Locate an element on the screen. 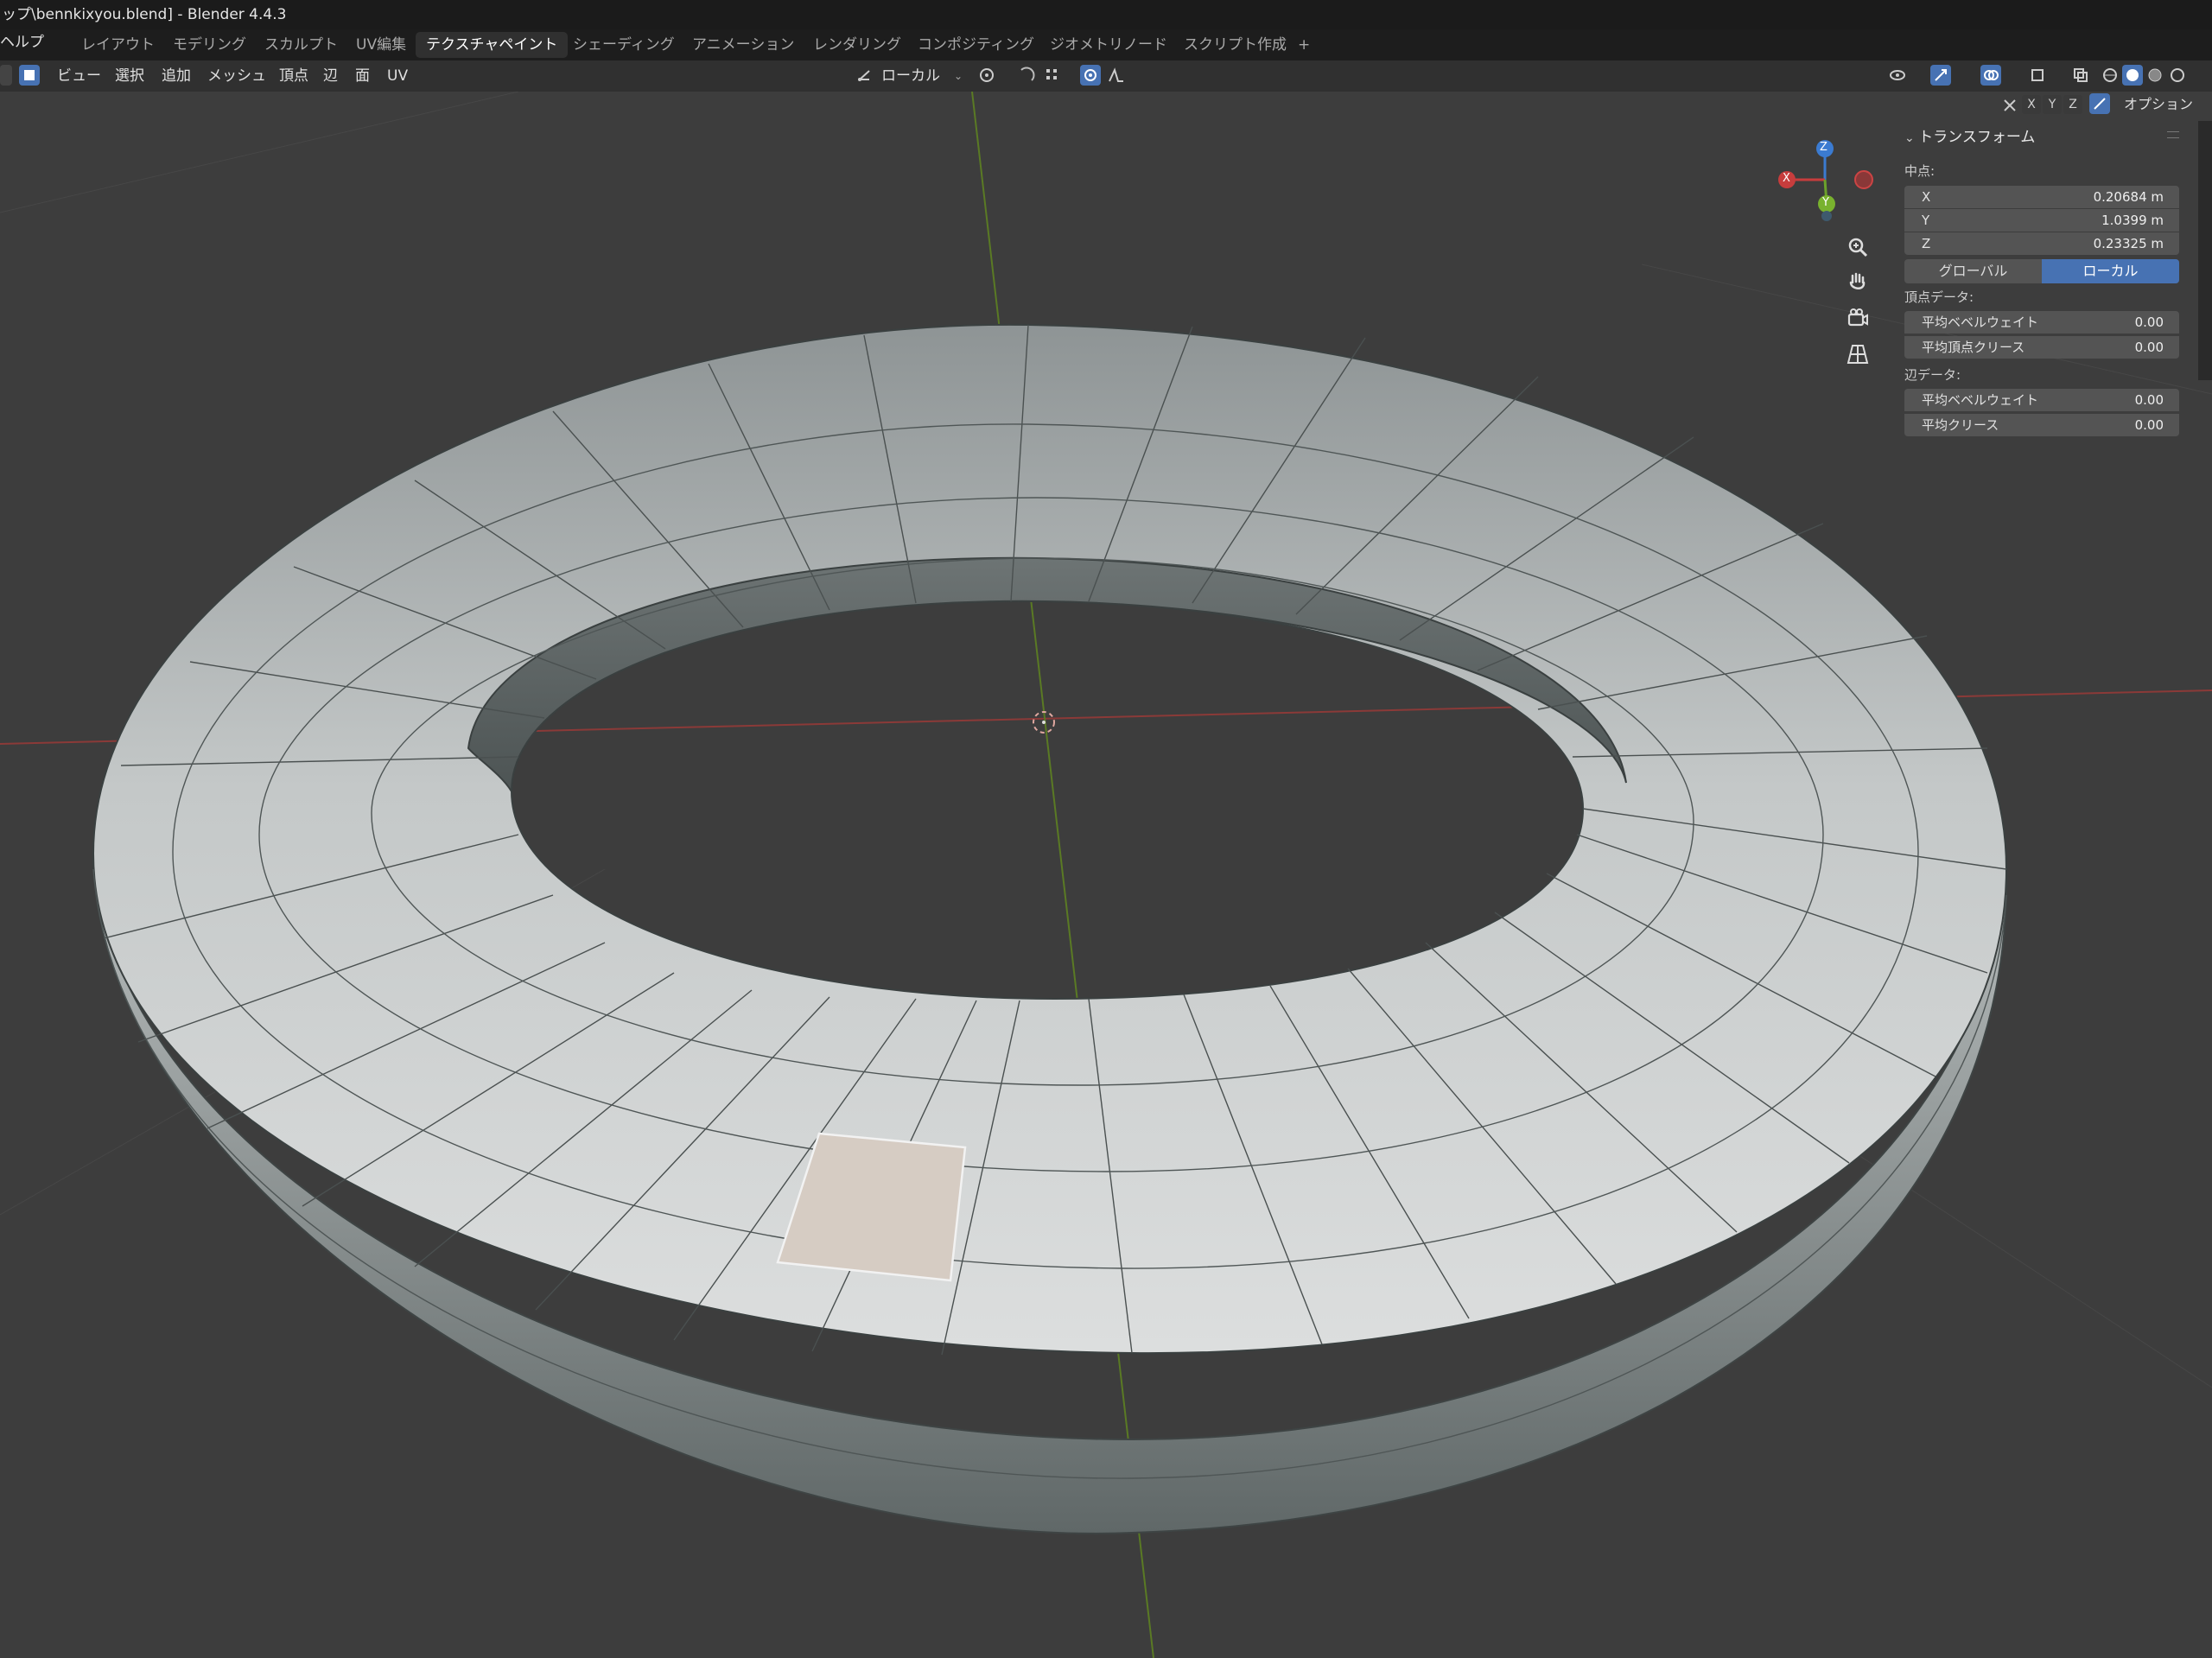 The image size is (2212, 1658). edge-bevel-weight-value: 0.00 is located at coordinates (2149, 400).